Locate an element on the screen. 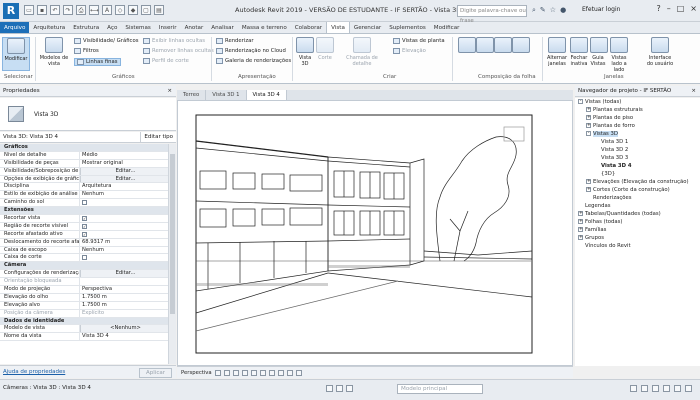 The image size is (700, 400). search-input: Digite palavra-chave ou frase is located at coordinates (492, 14).